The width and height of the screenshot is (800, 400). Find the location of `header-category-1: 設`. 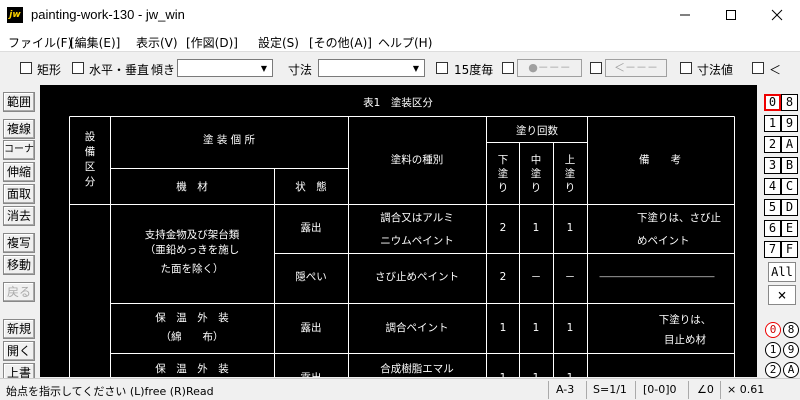

header-category-1: 設 is located at coordinates (90, 136).